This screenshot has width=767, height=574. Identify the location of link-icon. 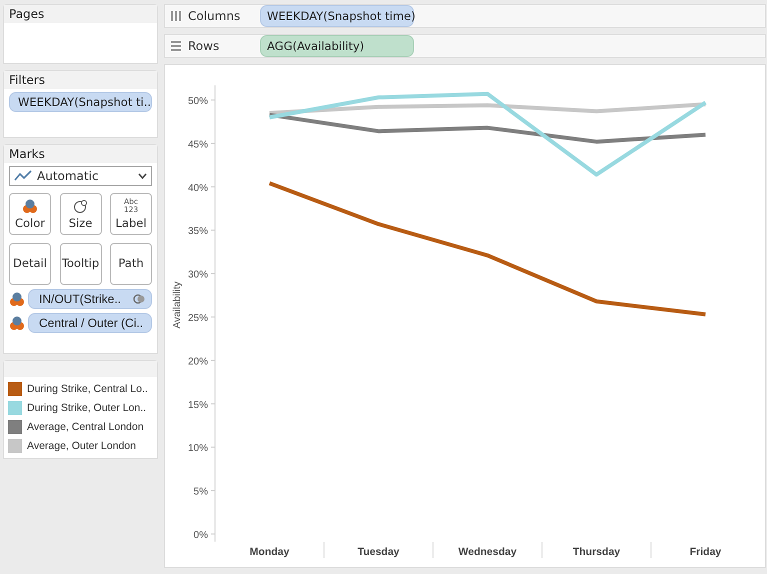
(139, 299).